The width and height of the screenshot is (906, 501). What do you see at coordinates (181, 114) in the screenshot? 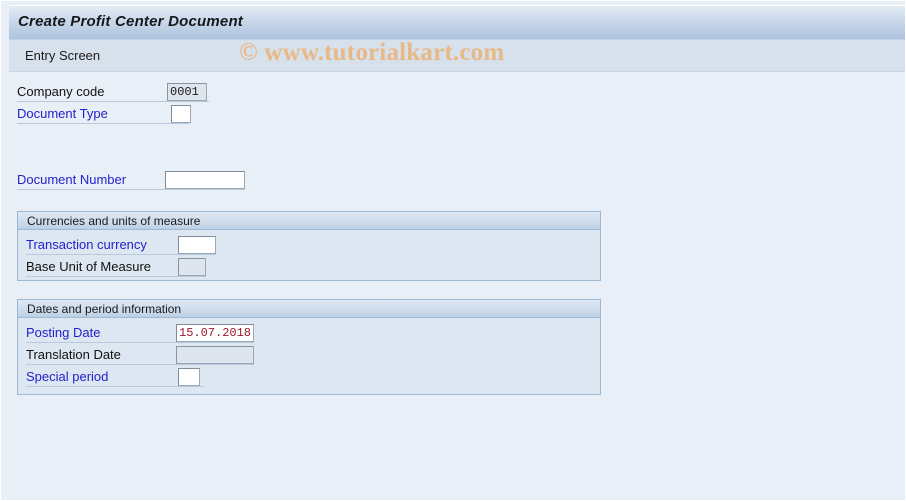
I see `input-document-type` at bounding box center [181, 114].